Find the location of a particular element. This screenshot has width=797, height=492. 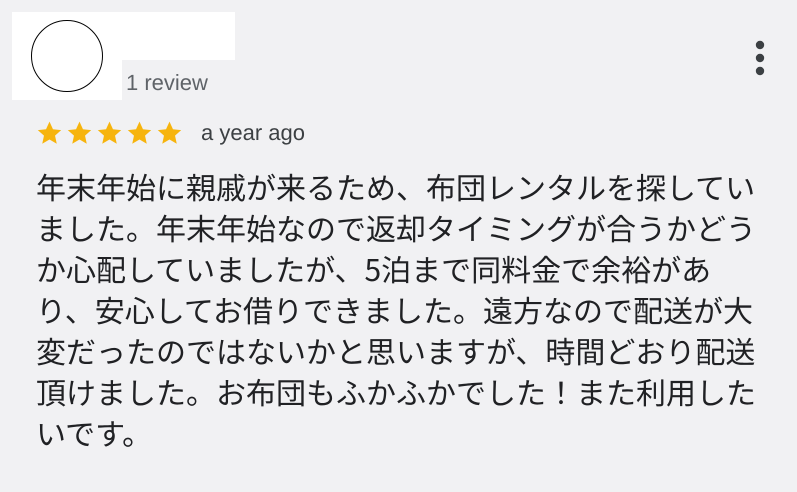

review-count: 1 review is located at coordinates (167, 83).